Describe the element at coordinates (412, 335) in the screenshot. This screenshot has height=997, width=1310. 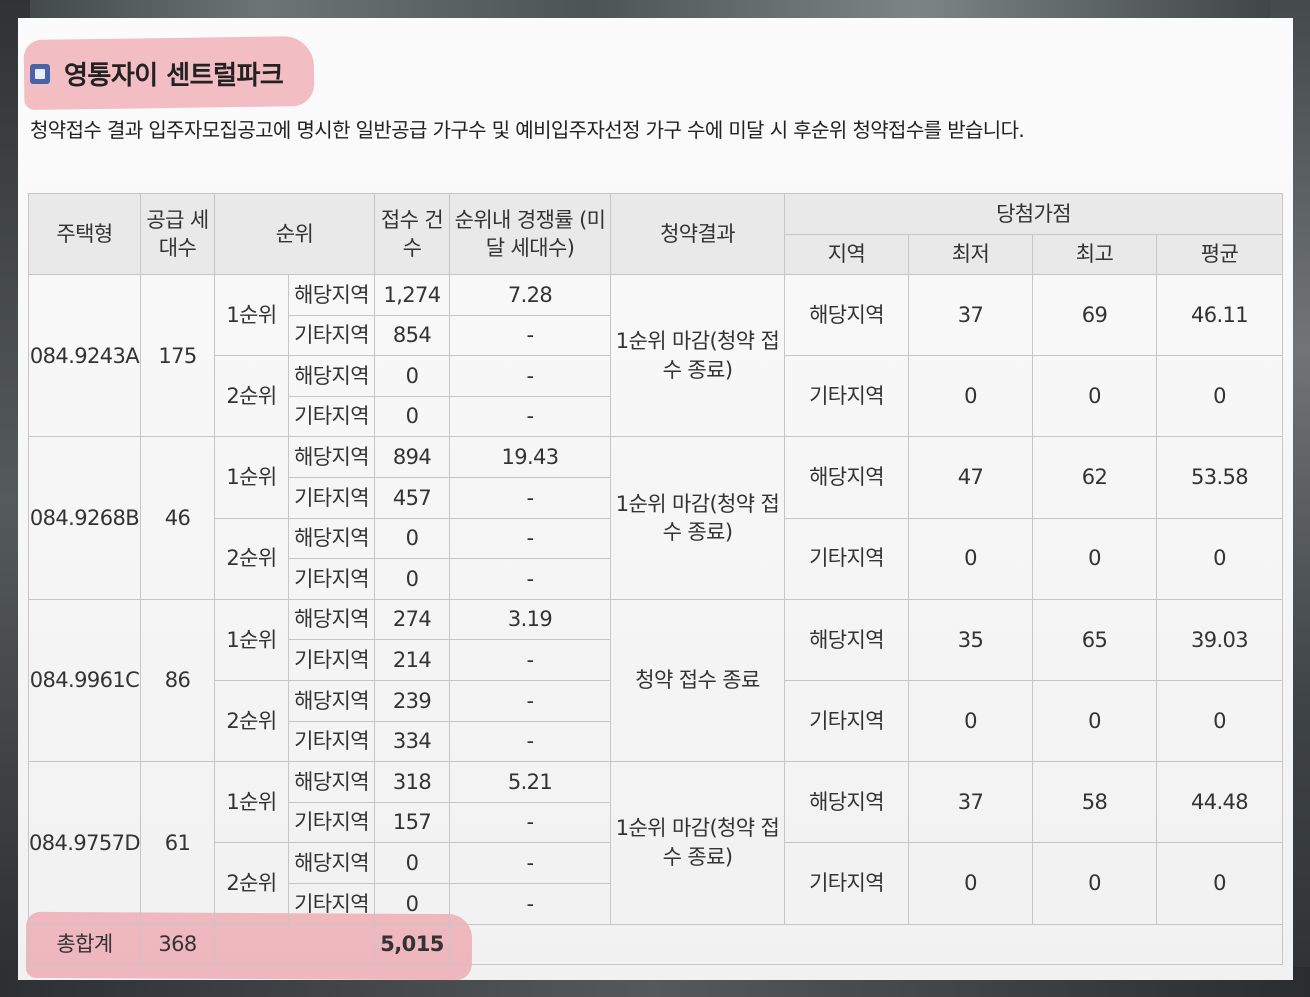
I see `count-cell: 854` at that location.